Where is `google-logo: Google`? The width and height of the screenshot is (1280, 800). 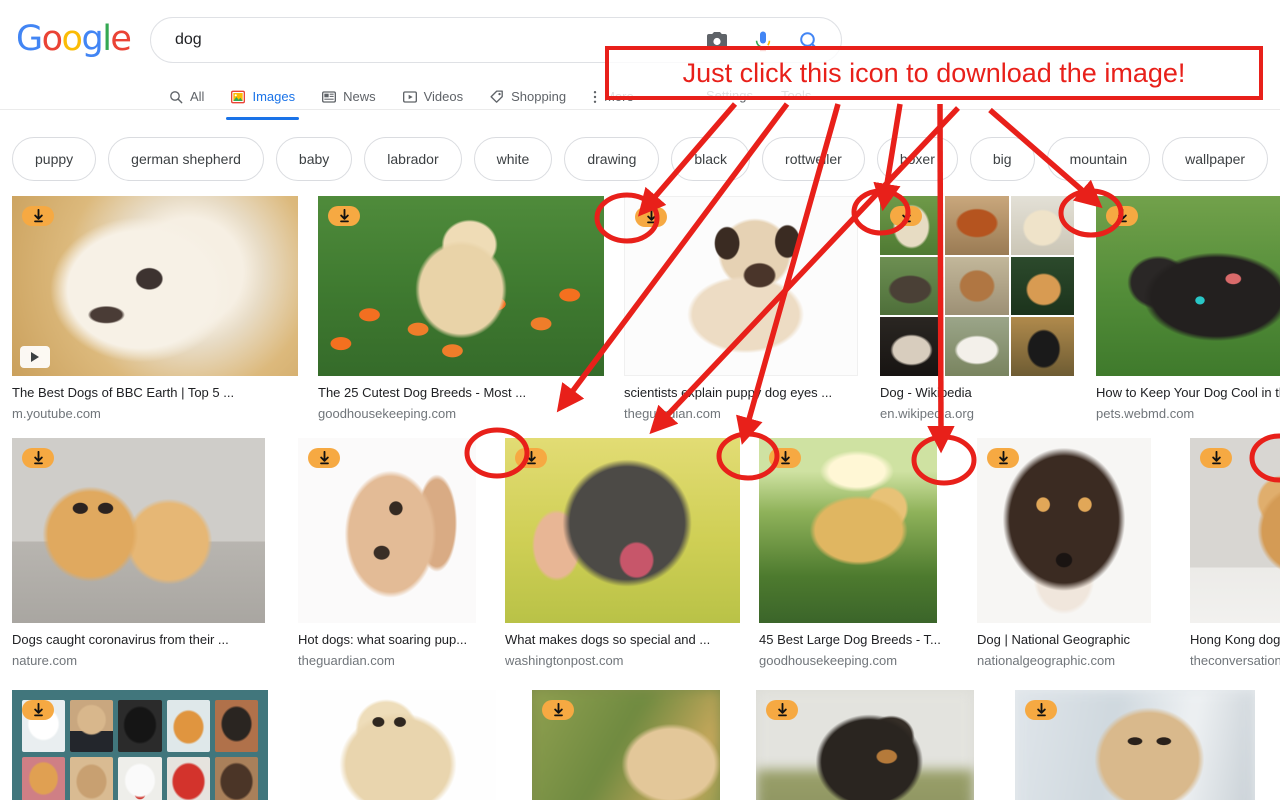
google-logo: Google is located at coordinates (74, 39).